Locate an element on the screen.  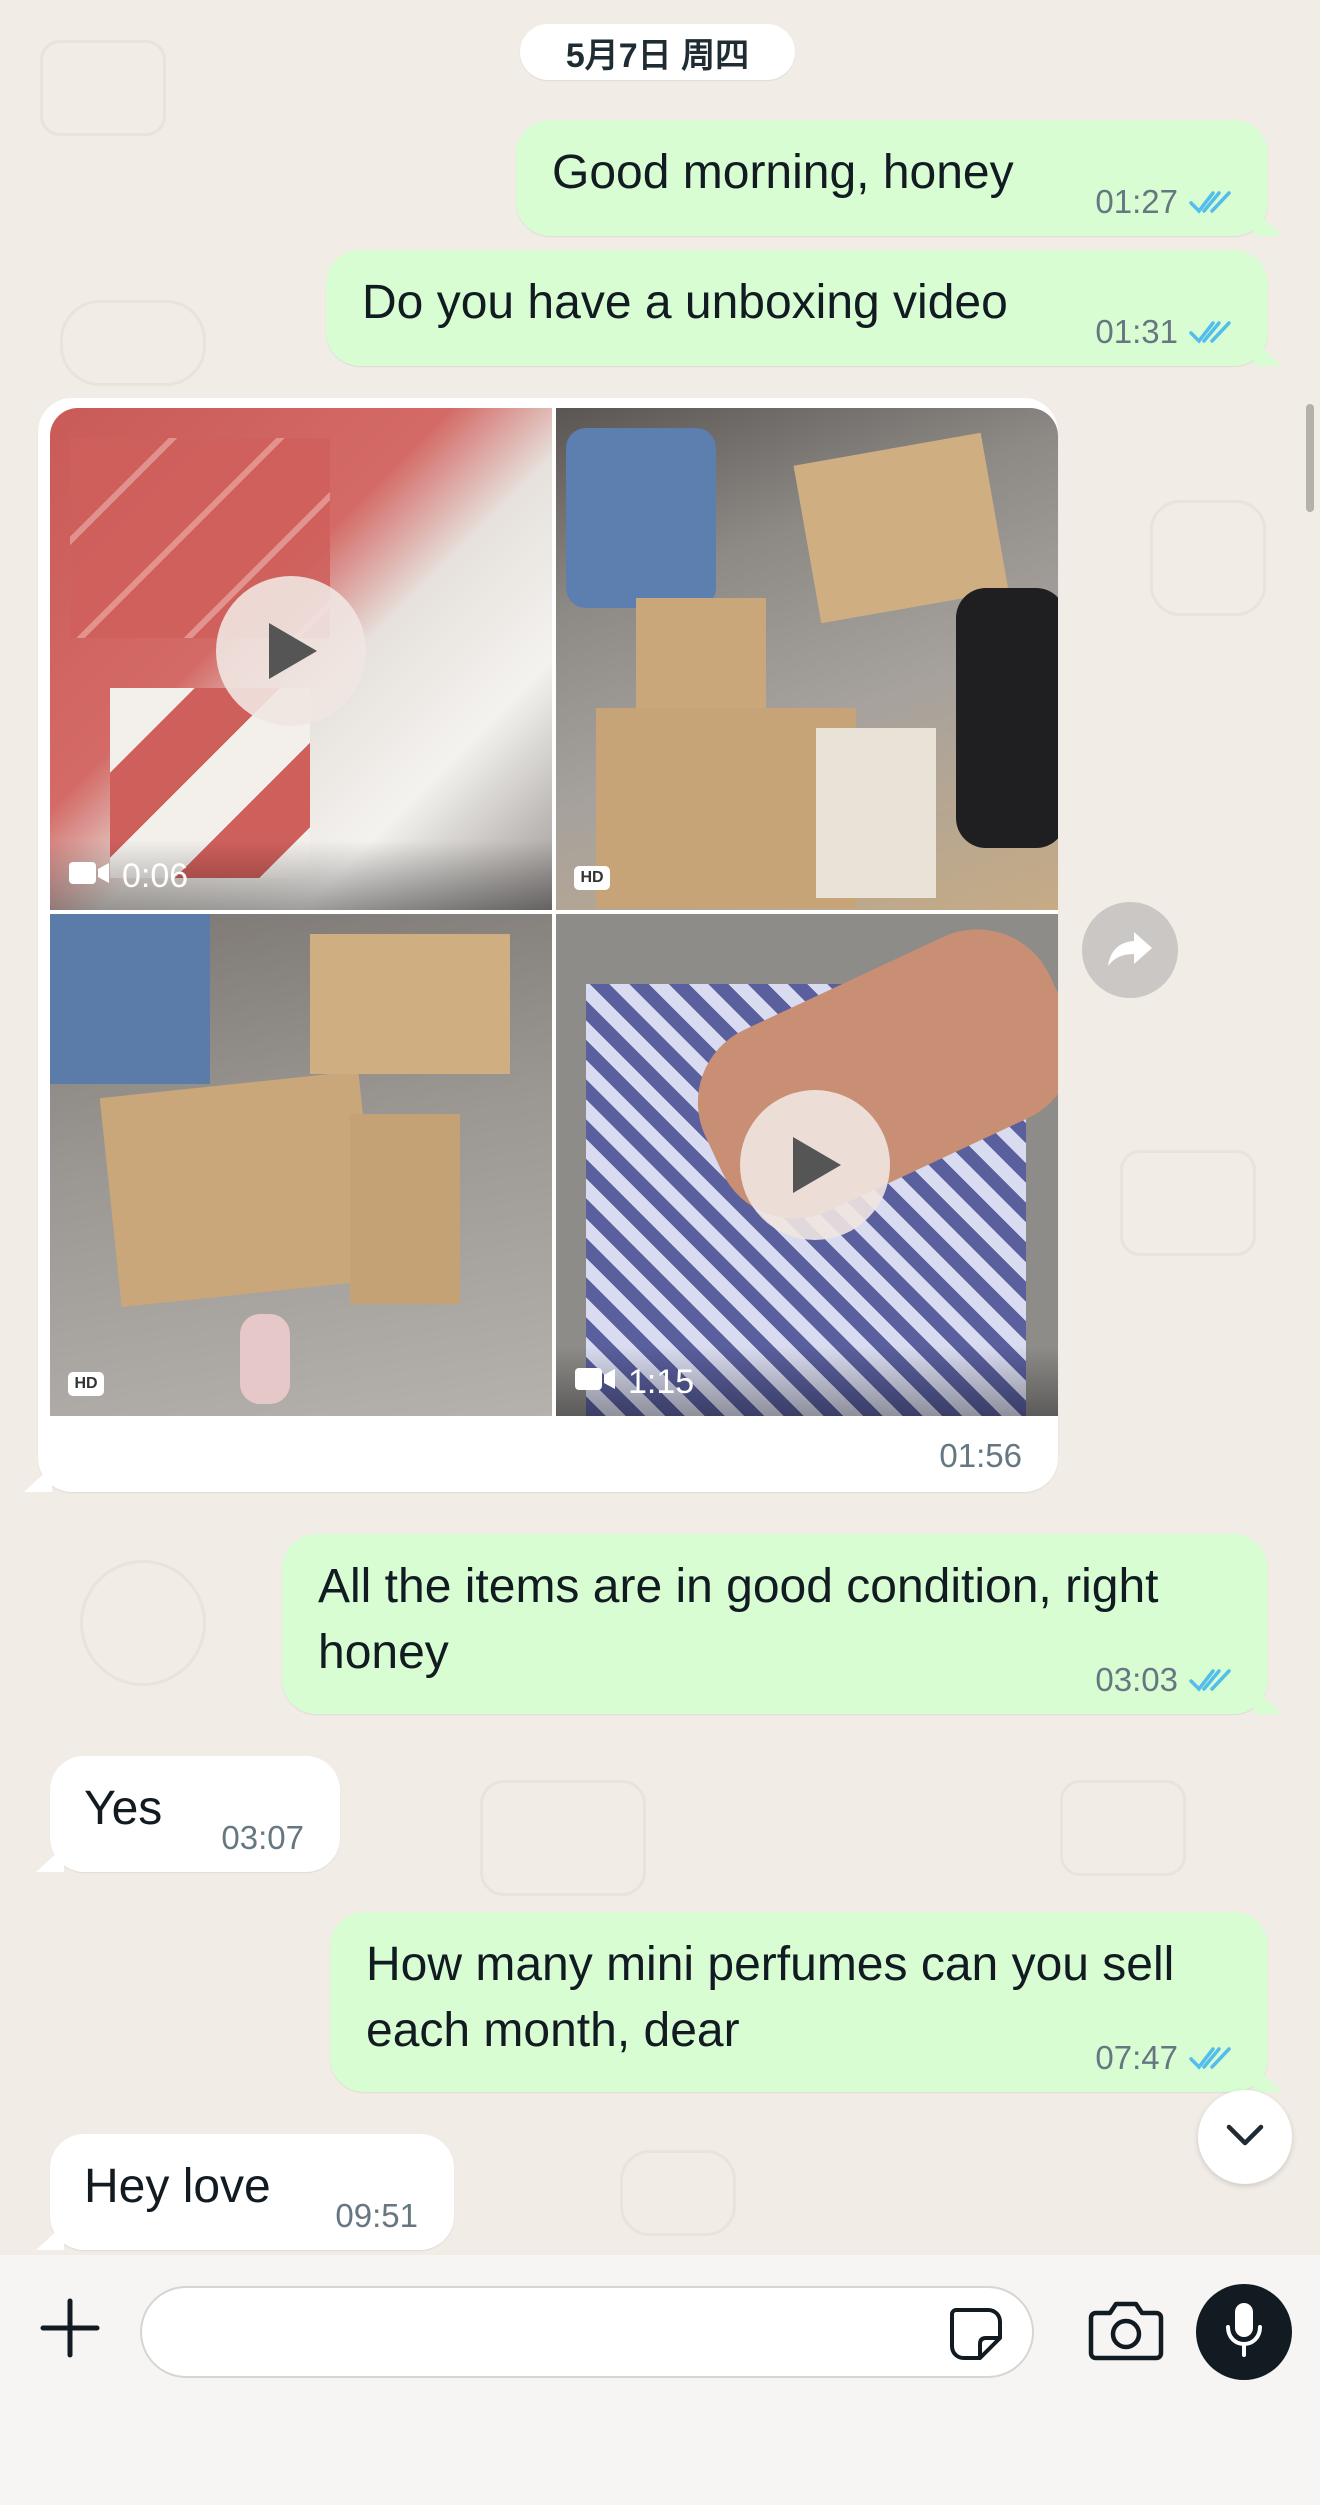
voice-message-button is located at coordinates (1244, 2332).